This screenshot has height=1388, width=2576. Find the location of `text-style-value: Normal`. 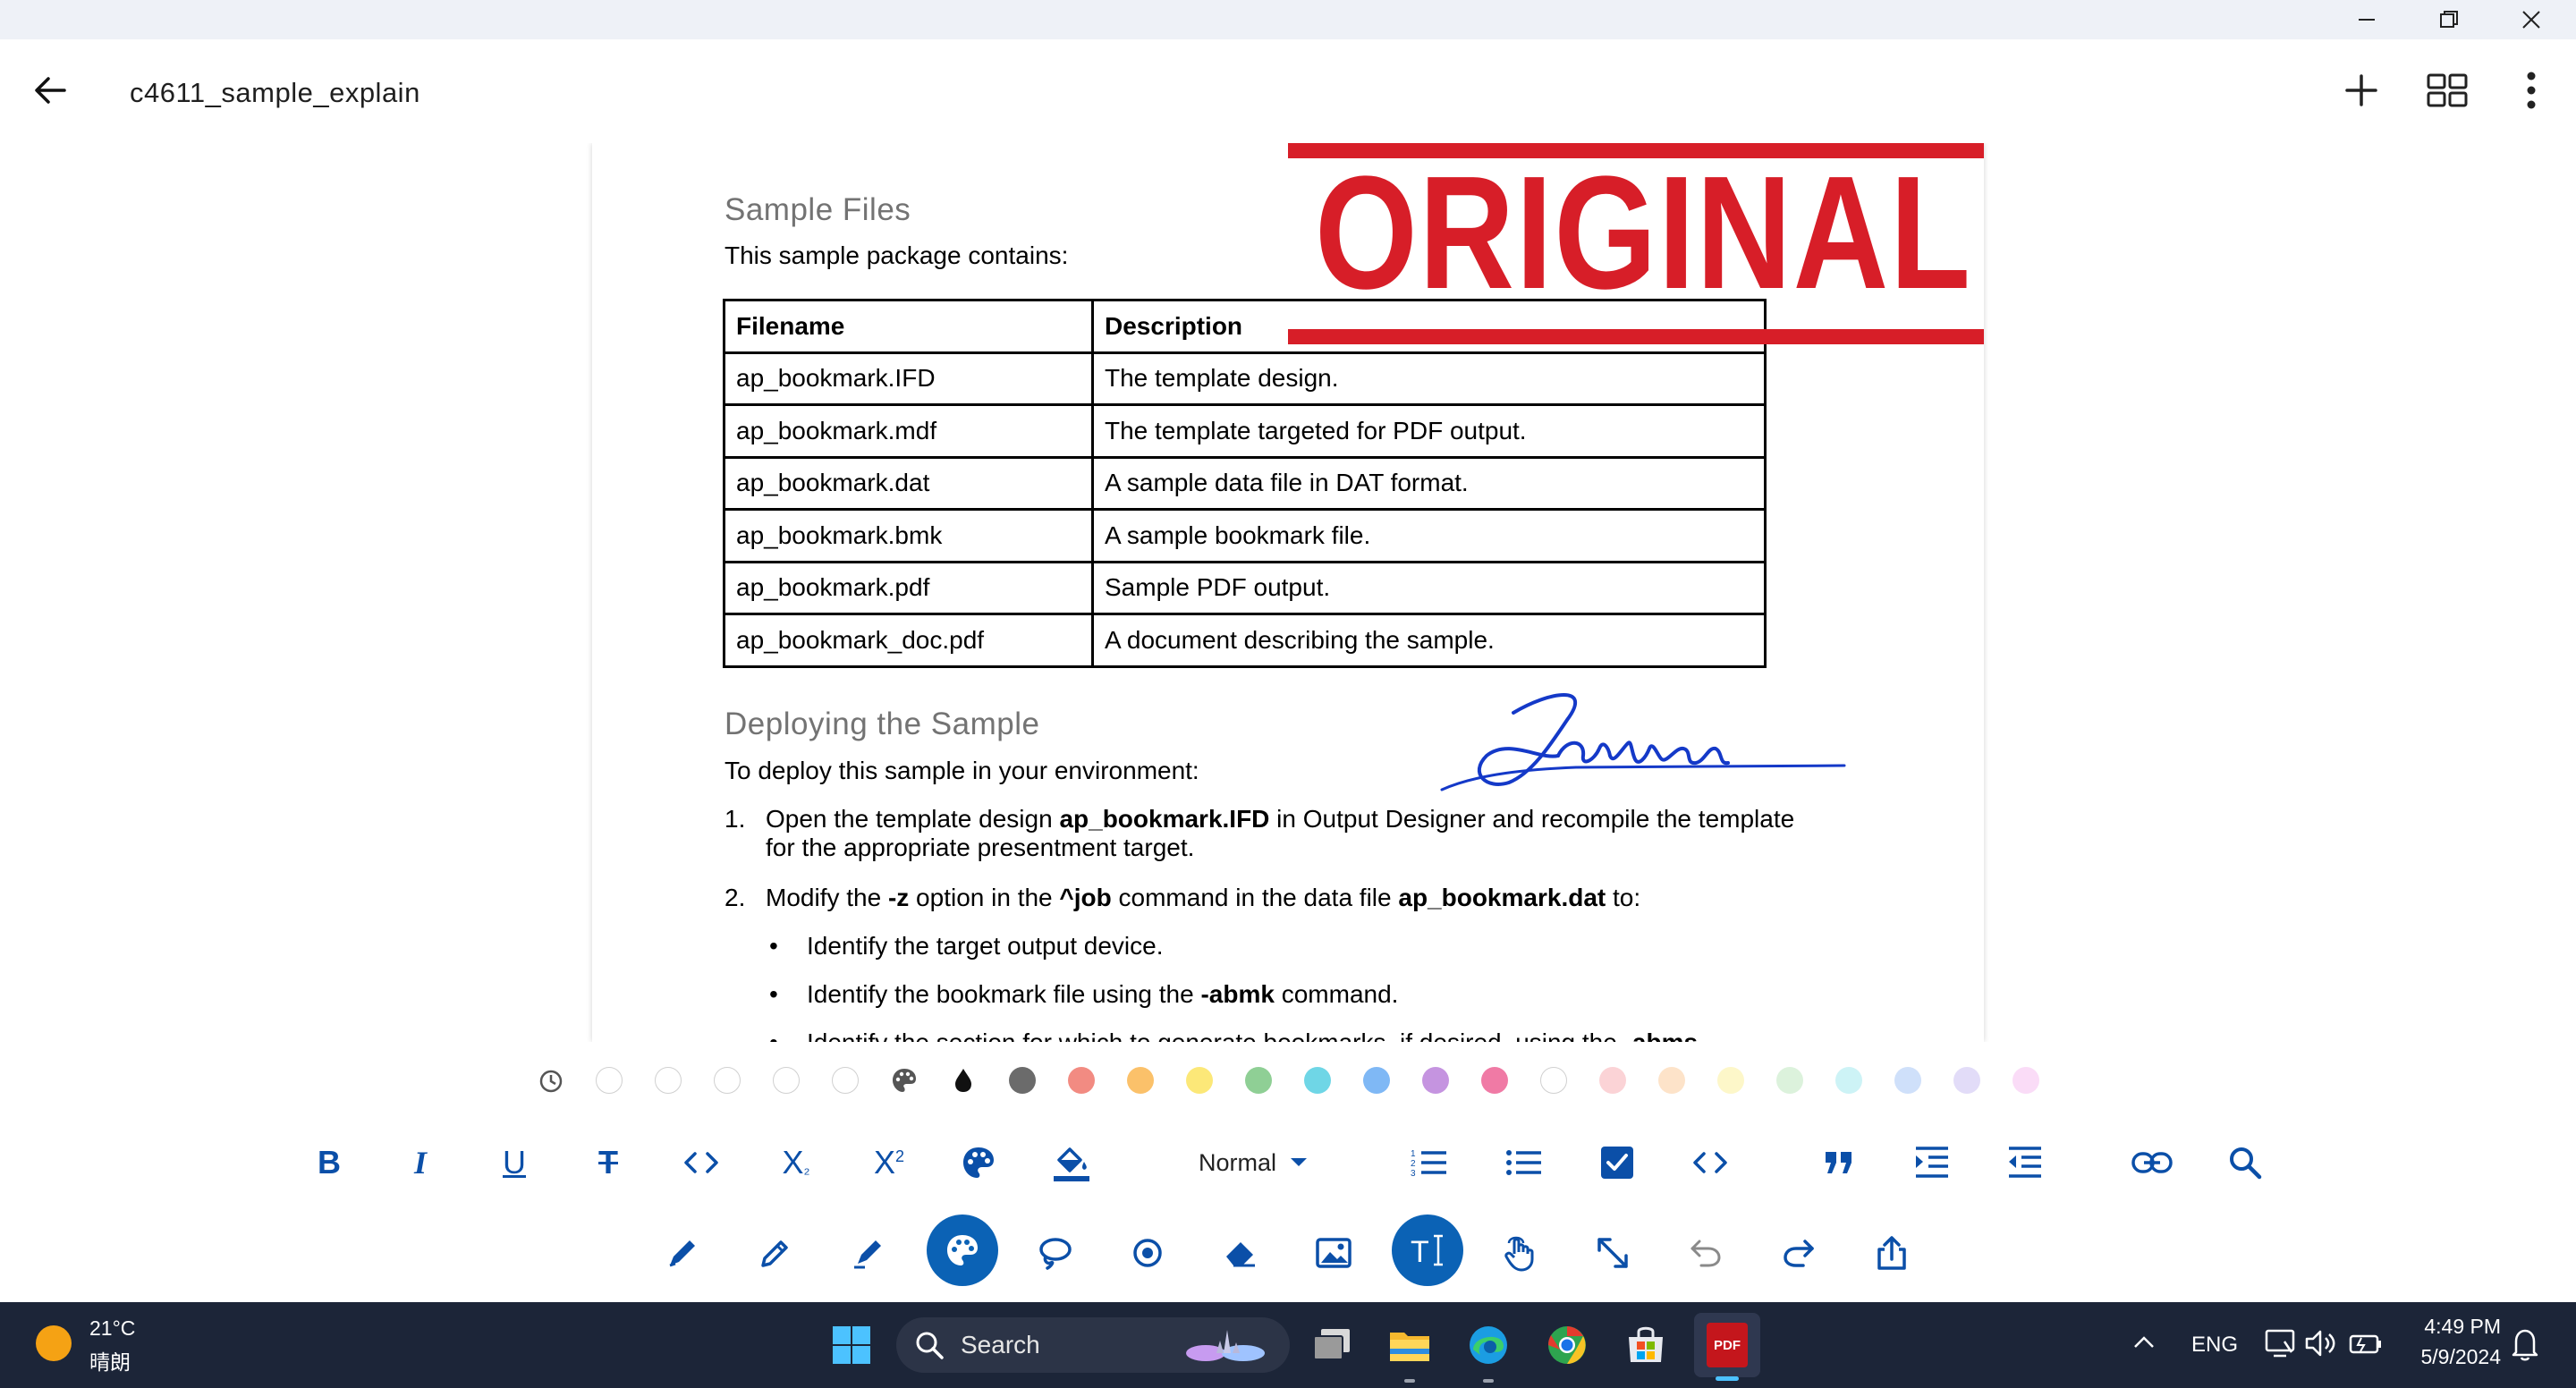

text-style-value: Normal is located at coordinates (1238, 1162).